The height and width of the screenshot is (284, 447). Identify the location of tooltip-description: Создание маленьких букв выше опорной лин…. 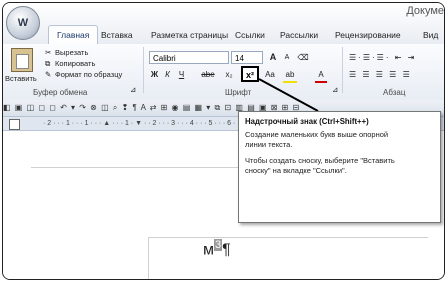
(317, 140).